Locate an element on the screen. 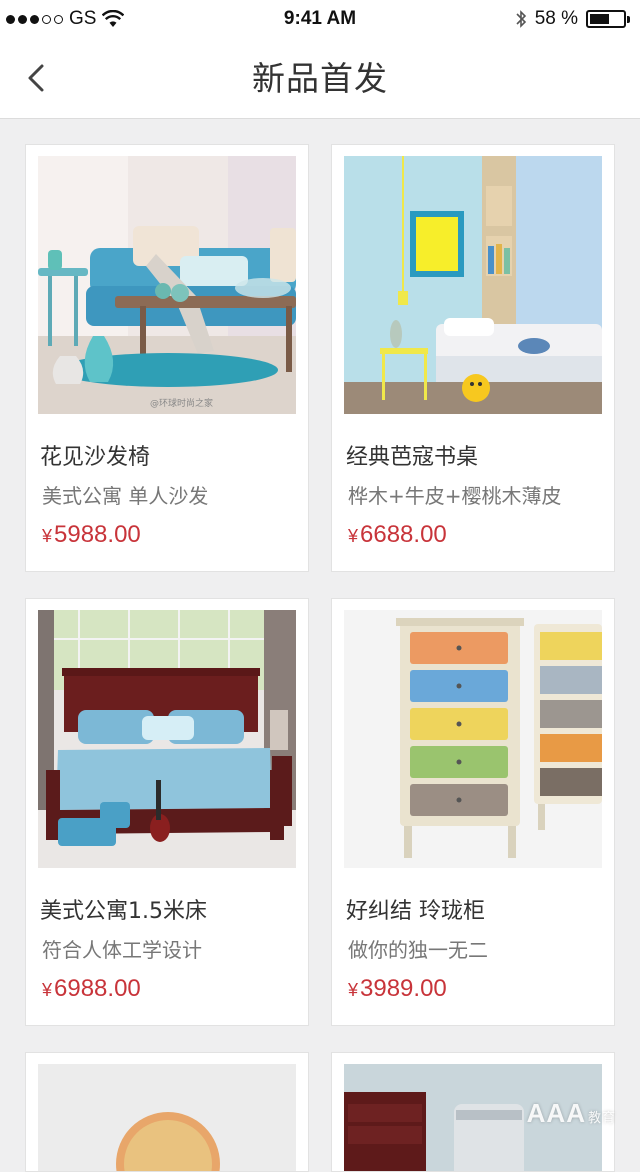  photo-caption: @环球时尚之家 is located at coordinates (181, 403).